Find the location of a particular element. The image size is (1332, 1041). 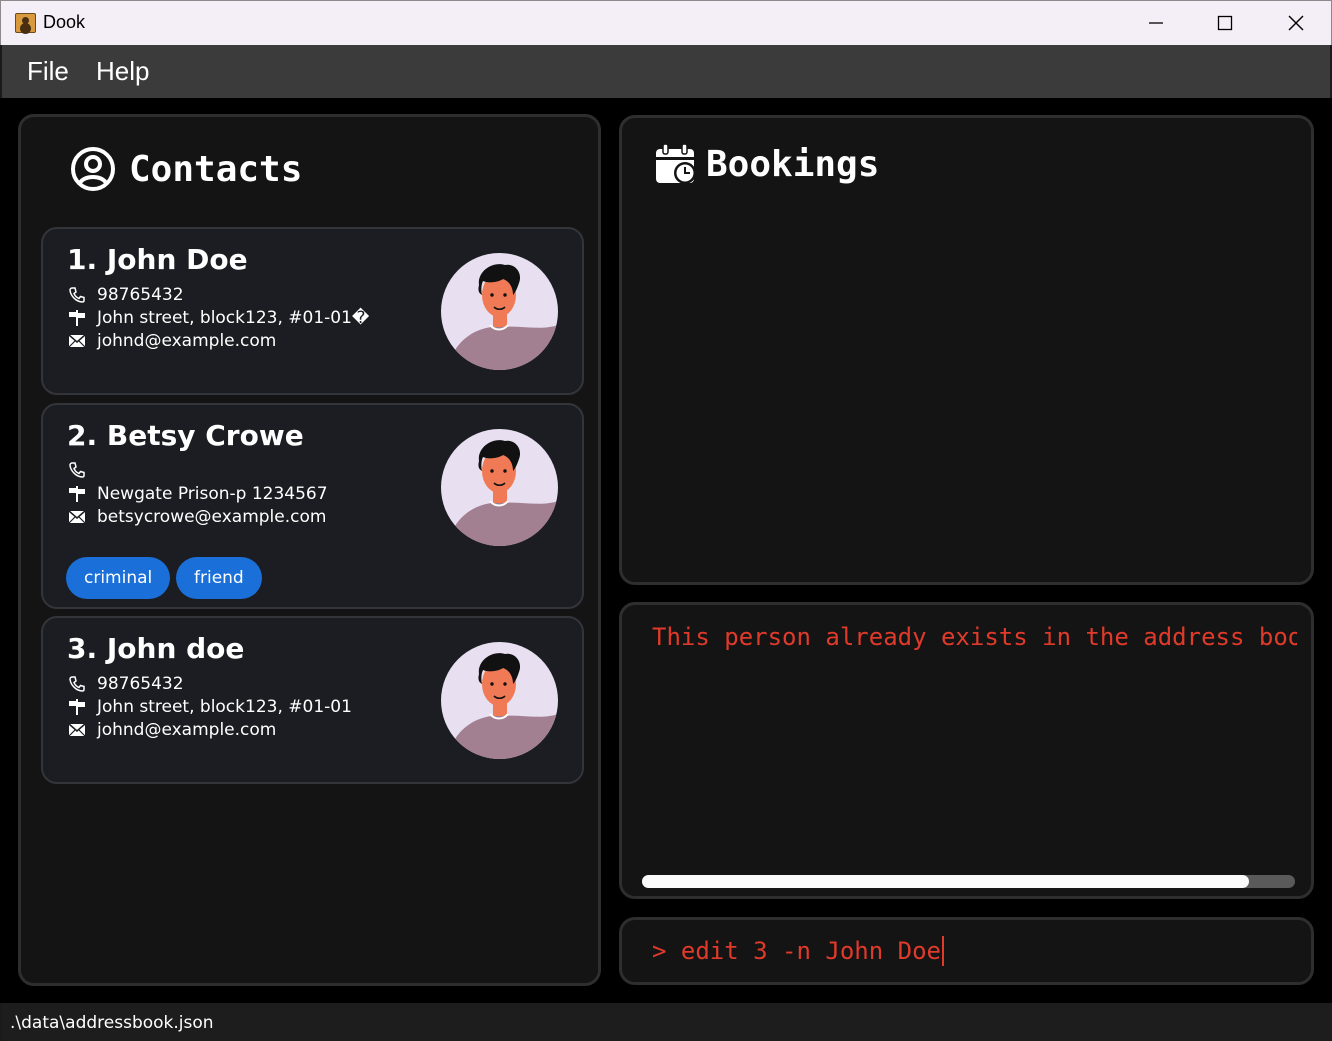

command-box: > edit 3 -n John Doe is located at coordinates (966, 951).